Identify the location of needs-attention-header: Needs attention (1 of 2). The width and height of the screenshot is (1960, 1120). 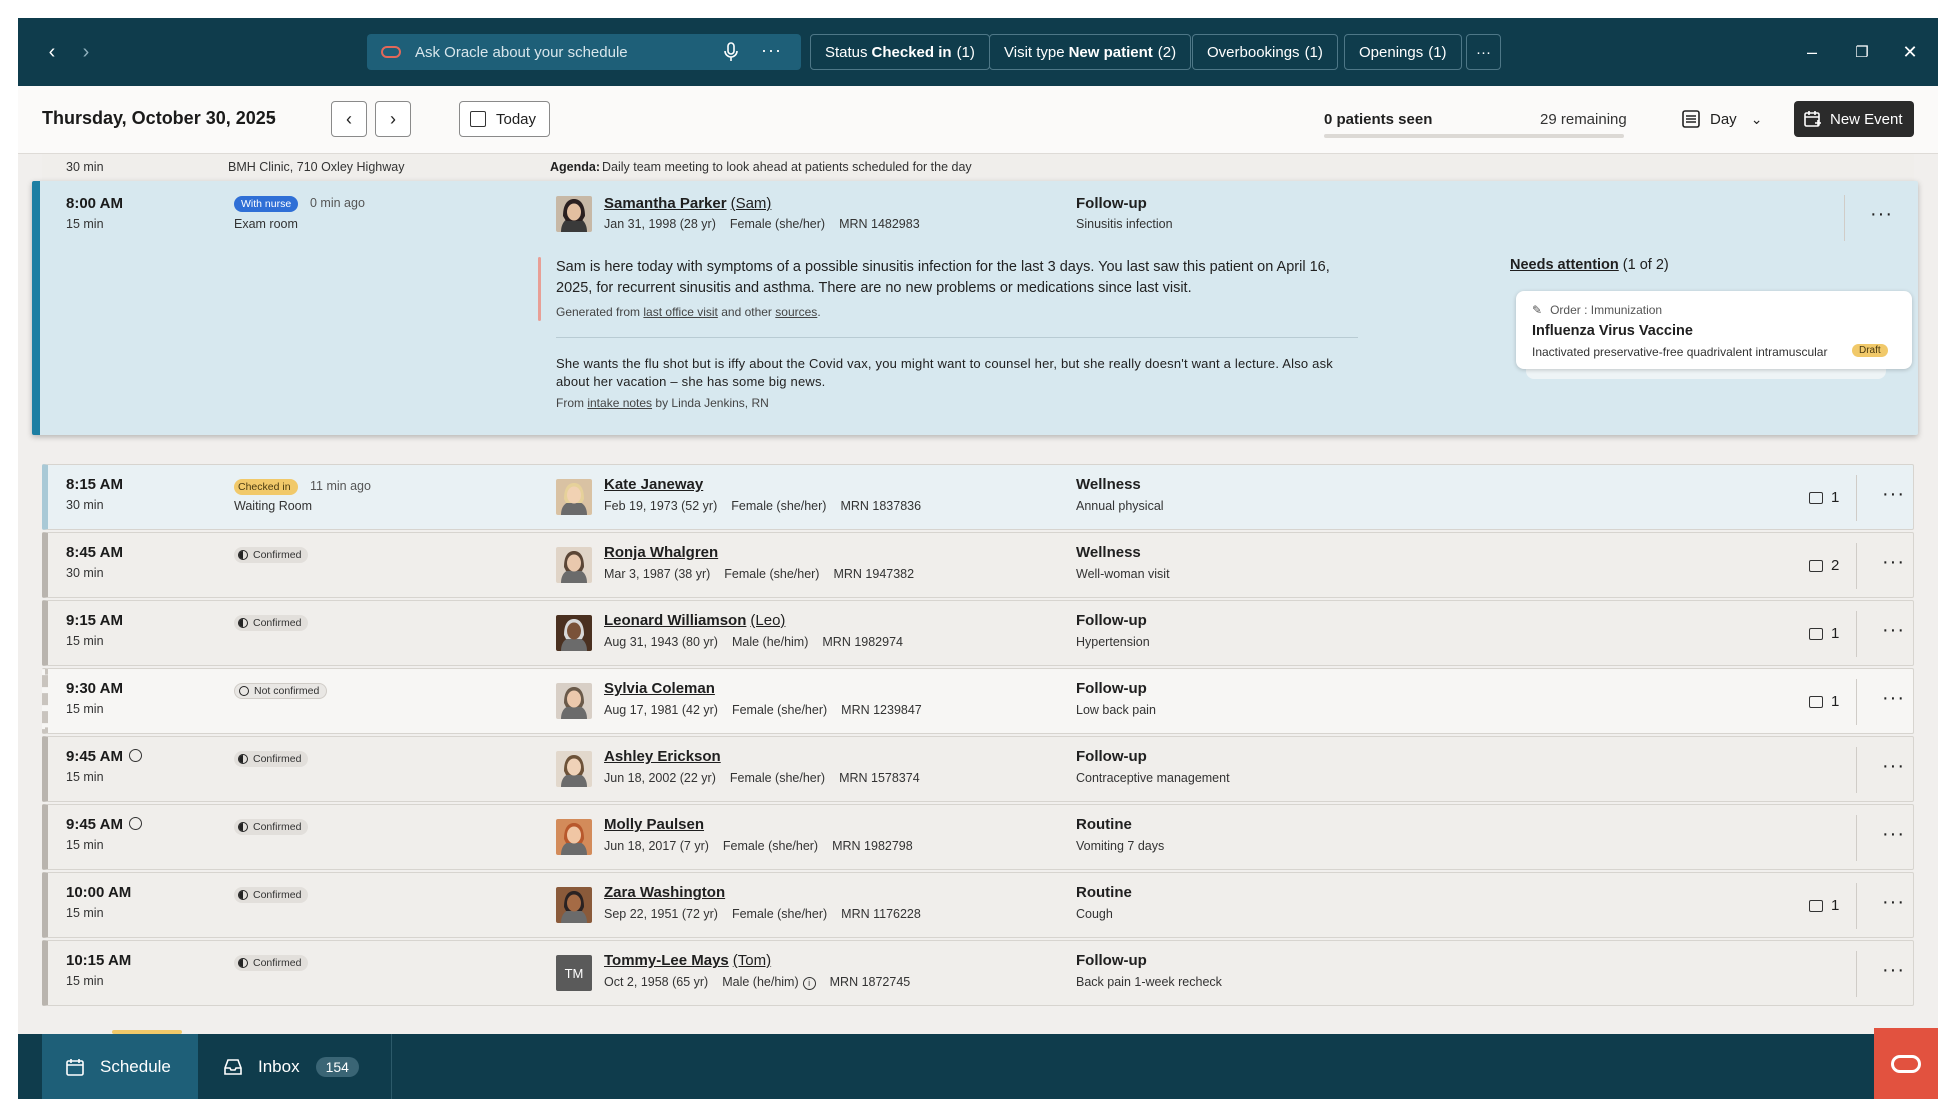
(1589, 265).